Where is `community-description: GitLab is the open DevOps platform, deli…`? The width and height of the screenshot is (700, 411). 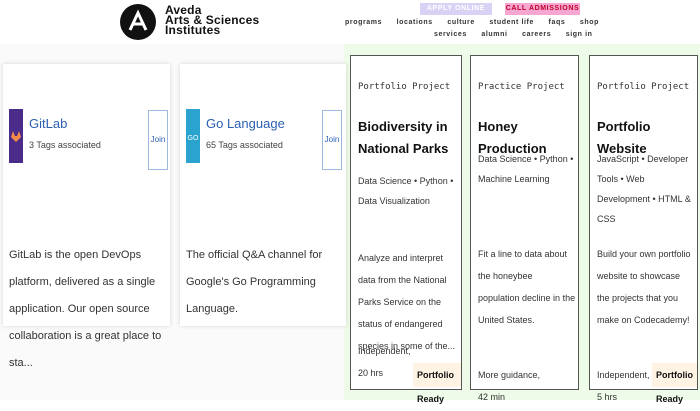
community-description: GitLab is the open DevOps platform, deli… is located at coordinates (85, 309).